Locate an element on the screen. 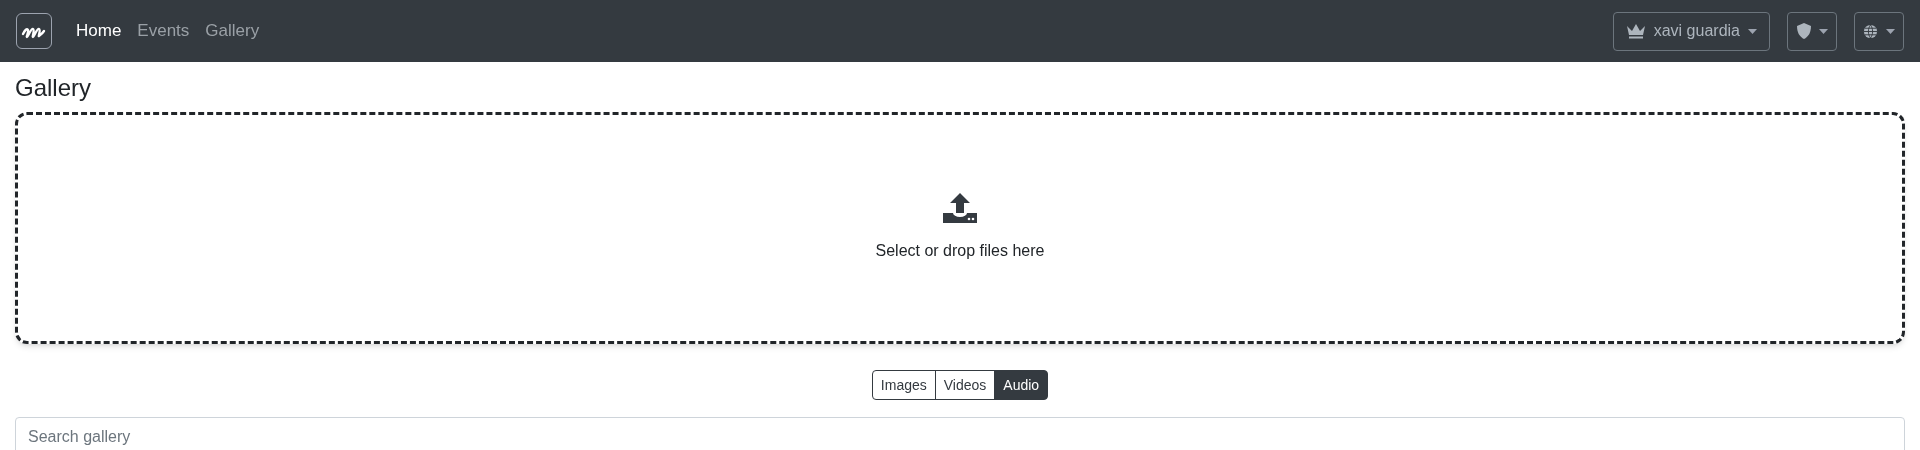  page-title: Gallery is located at coordinates (54, 88).